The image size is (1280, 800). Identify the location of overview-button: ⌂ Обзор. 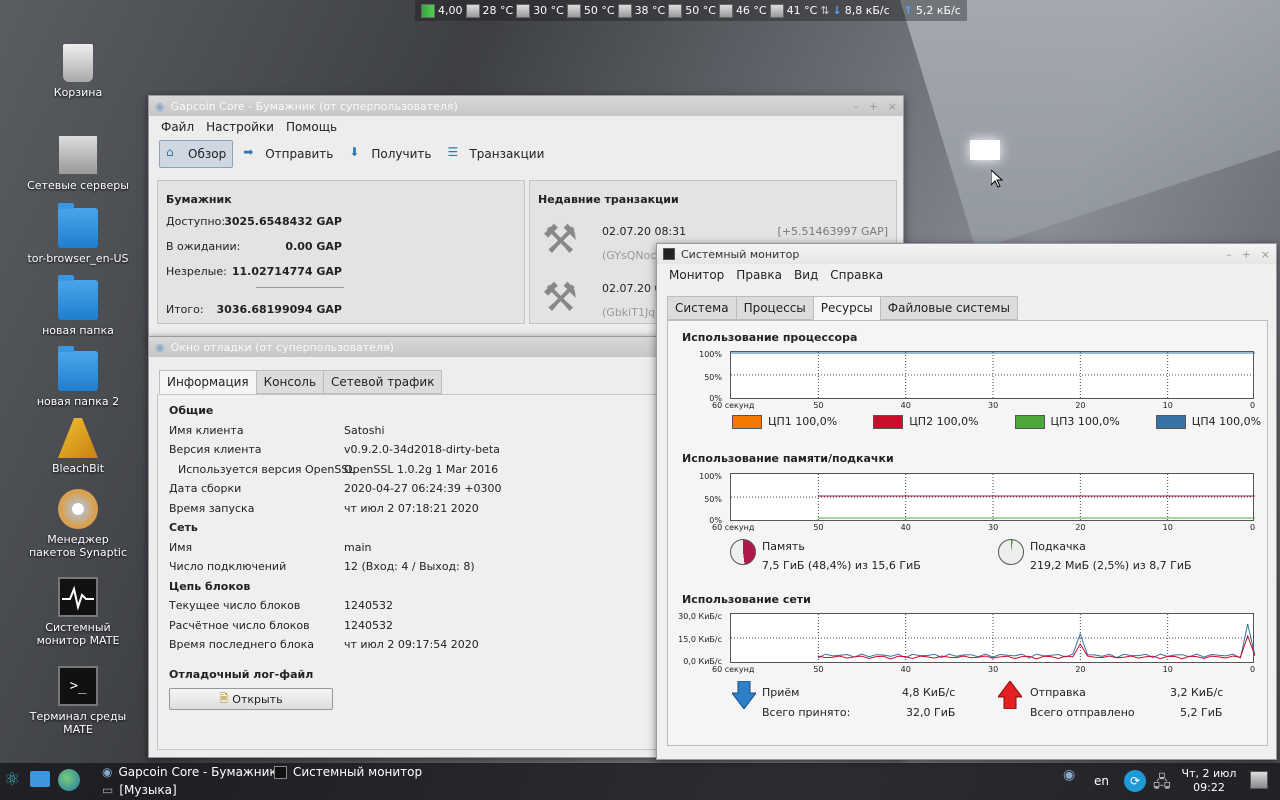
(196, 154).